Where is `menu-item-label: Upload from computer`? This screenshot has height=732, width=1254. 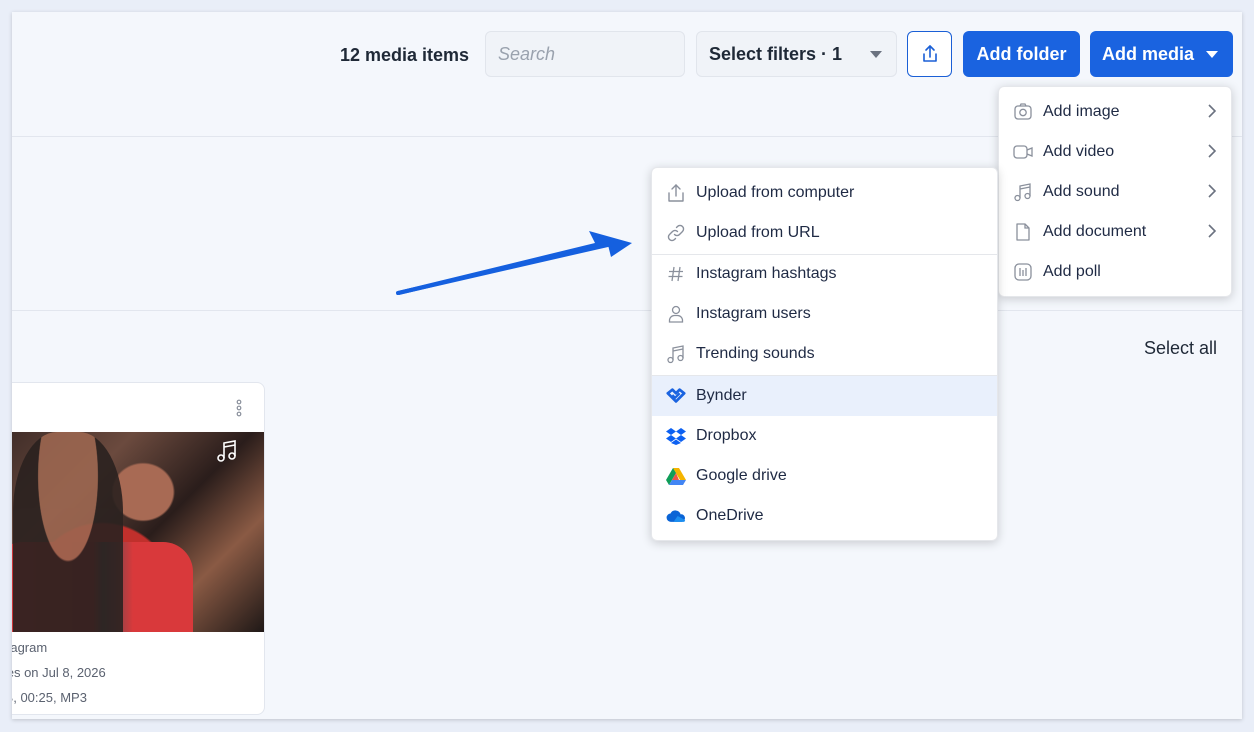 menu-item-label: Upload from computer is located at coordinates (775, 192).